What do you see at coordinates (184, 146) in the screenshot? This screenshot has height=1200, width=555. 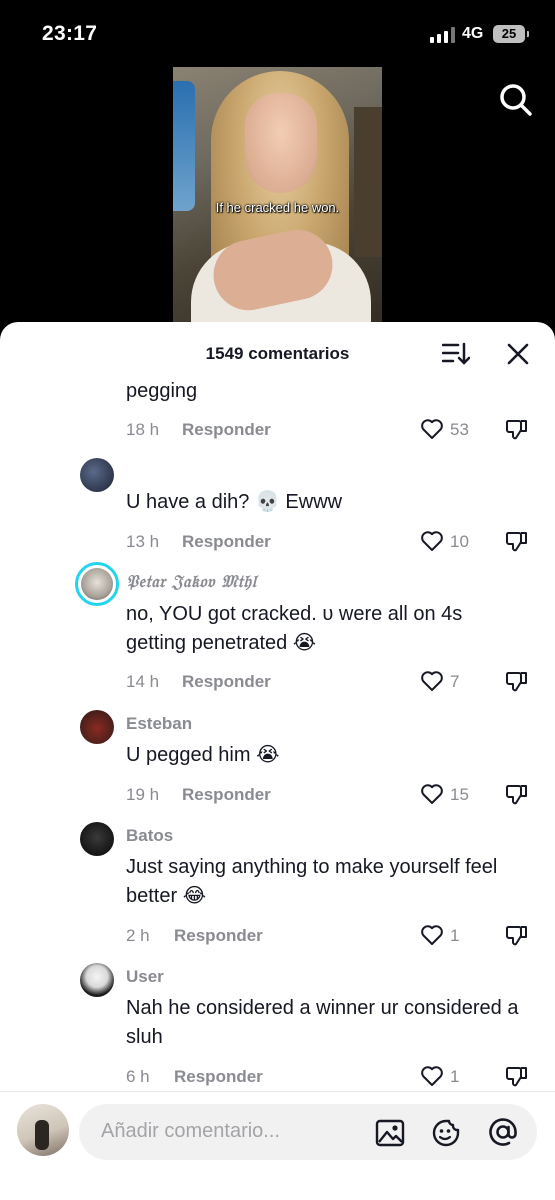 I see `video-car-window` at bounding box center [184, 146].